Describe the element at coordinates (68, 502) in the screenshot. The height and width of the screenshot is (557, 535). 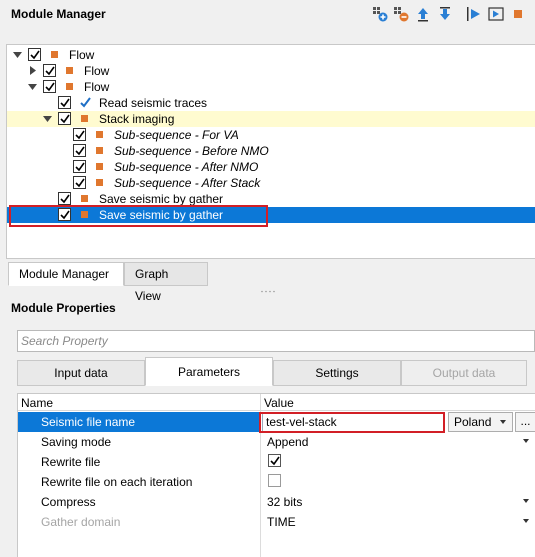
I see `property-name: Compress` at that location.